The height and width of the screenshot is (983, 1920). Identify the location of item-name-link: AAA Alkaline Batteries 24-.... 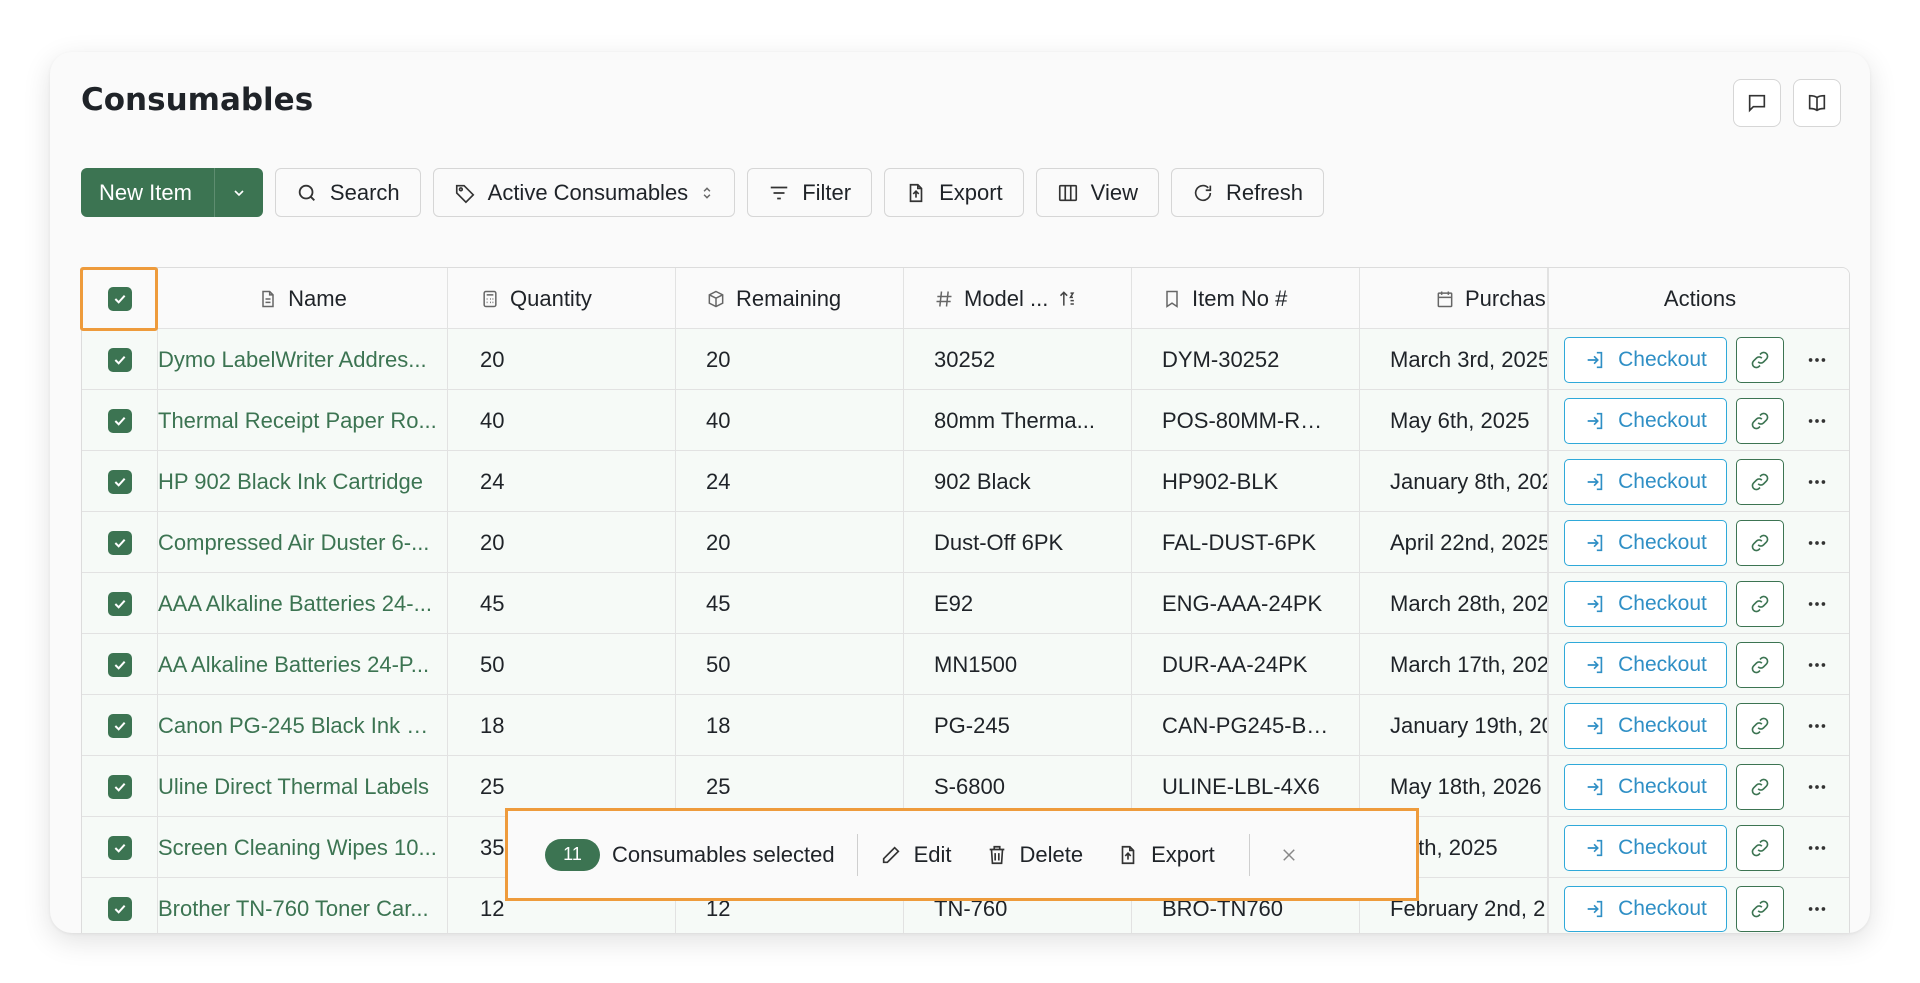
(295, 604).